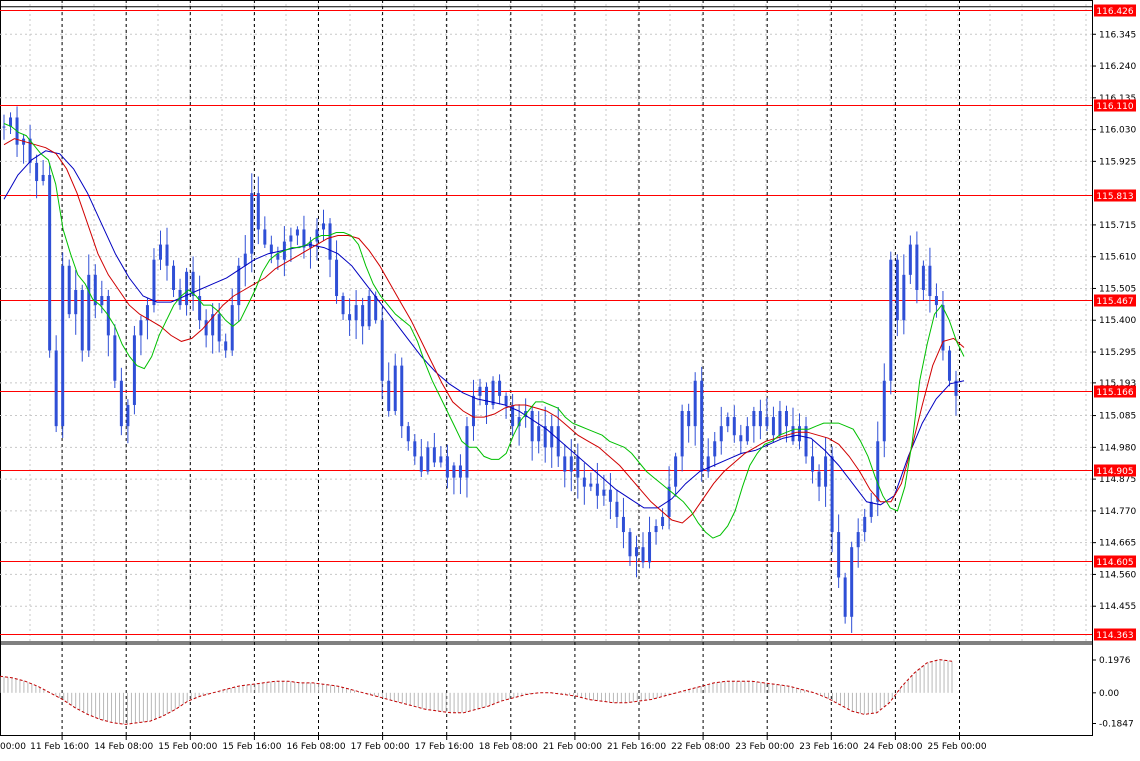 The height and width of the screenshot is (761, 1140). What do you see at coordinates (1115, 661) in the screenshot?
I see `oscillator-tick-label: 0.1976` at bounding box center [1115, 661].